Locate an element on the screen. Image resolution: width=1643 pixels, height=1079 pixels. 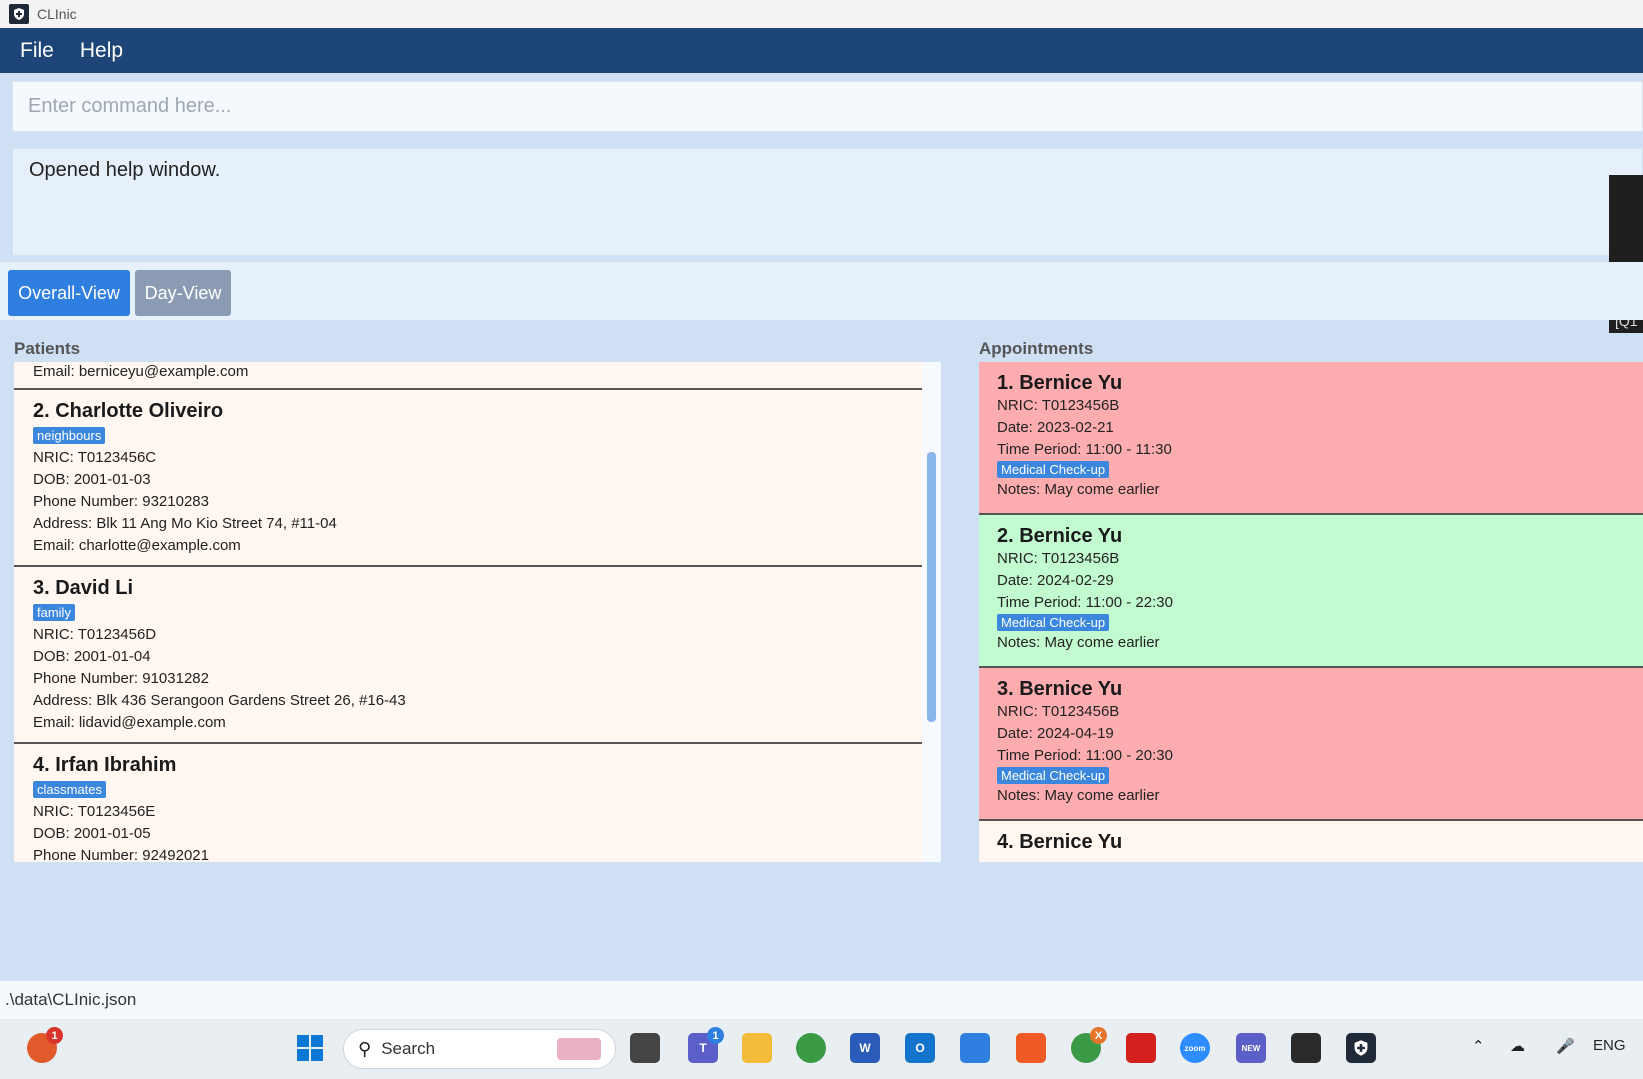
os-taskbar: 1 ⚲ Search T1 W O X zoom NEW ⌃ ☁ 🎤 ENG is located at coordinates (821, 1049).